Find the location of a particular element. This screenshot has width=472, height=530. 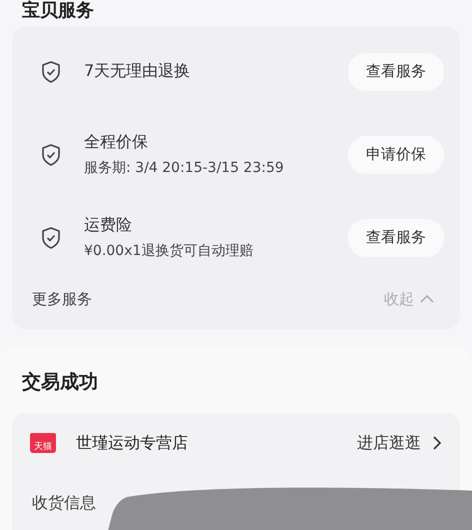

service-title: 7天无理由退换 is located at coordinates (138, 71).